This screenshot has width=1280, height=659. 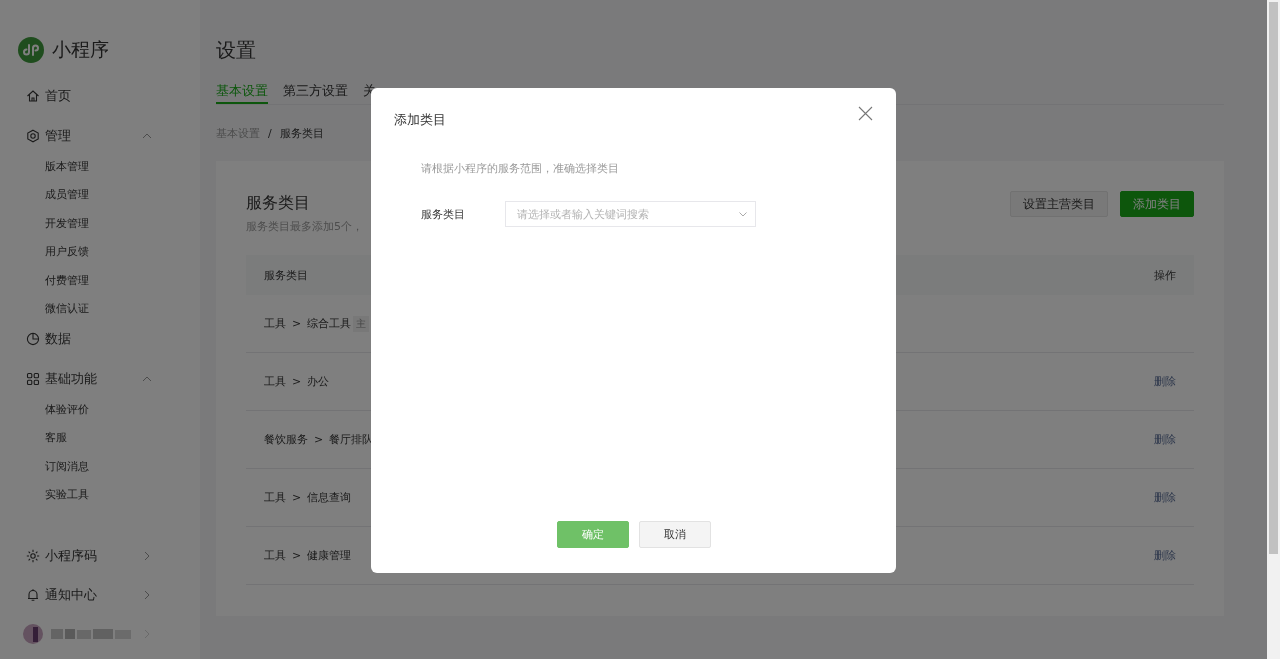 I want to click on nav-subitem: 客服, so click(x=109, y=438).